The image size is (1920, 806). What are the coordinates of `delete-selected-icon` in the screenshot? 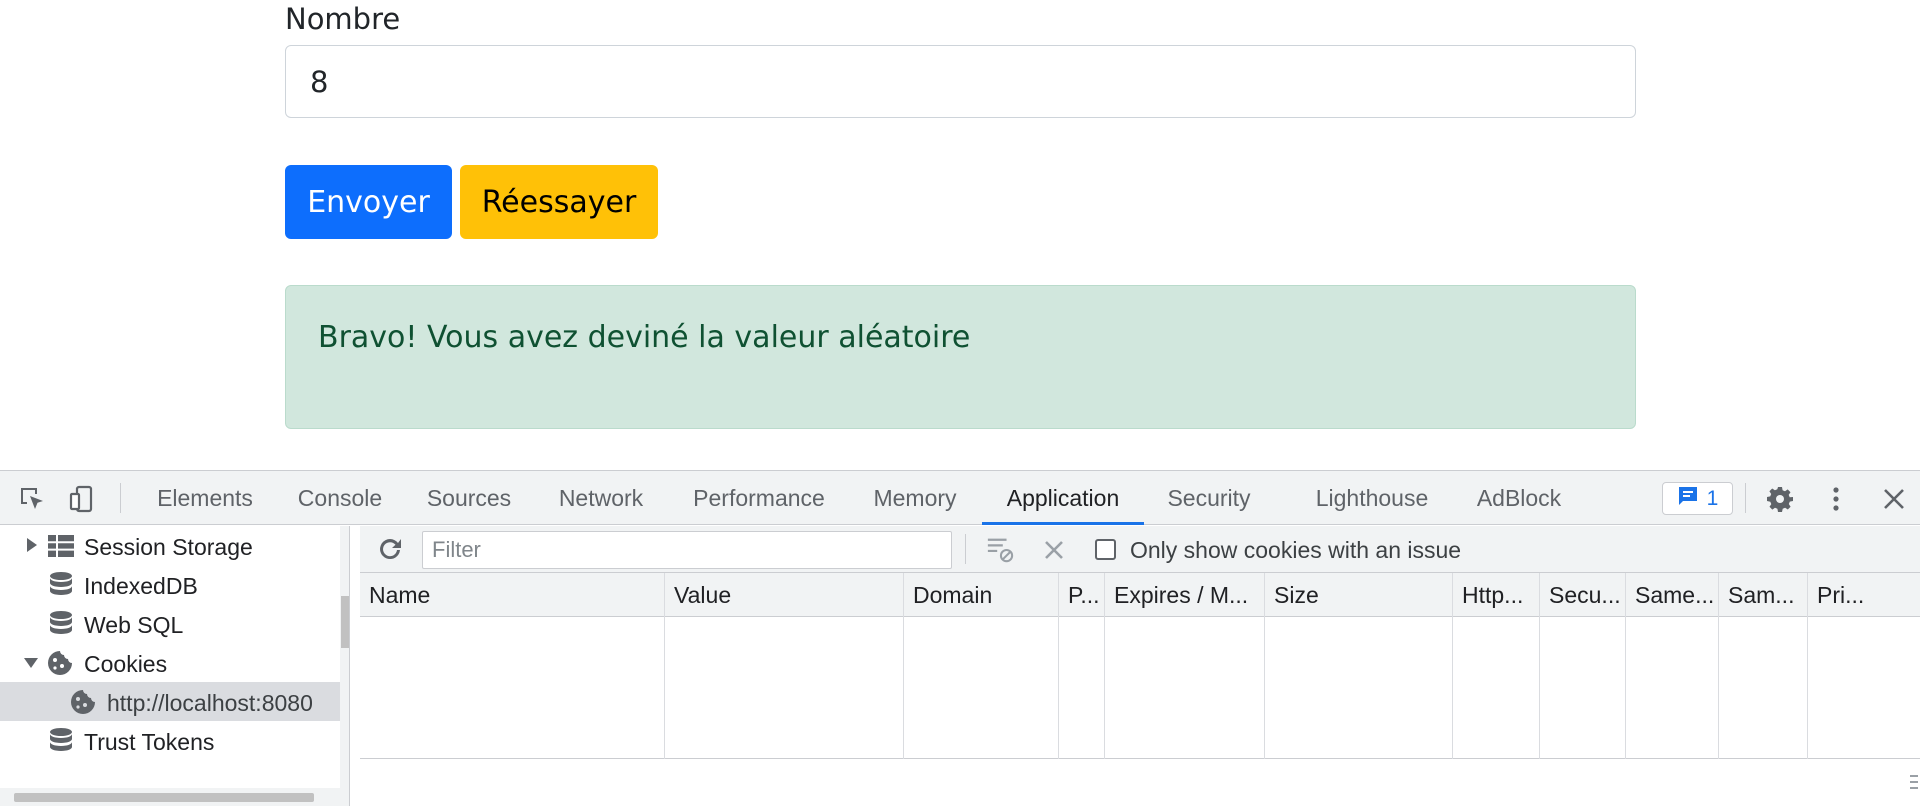 It's located at (1054, 550).